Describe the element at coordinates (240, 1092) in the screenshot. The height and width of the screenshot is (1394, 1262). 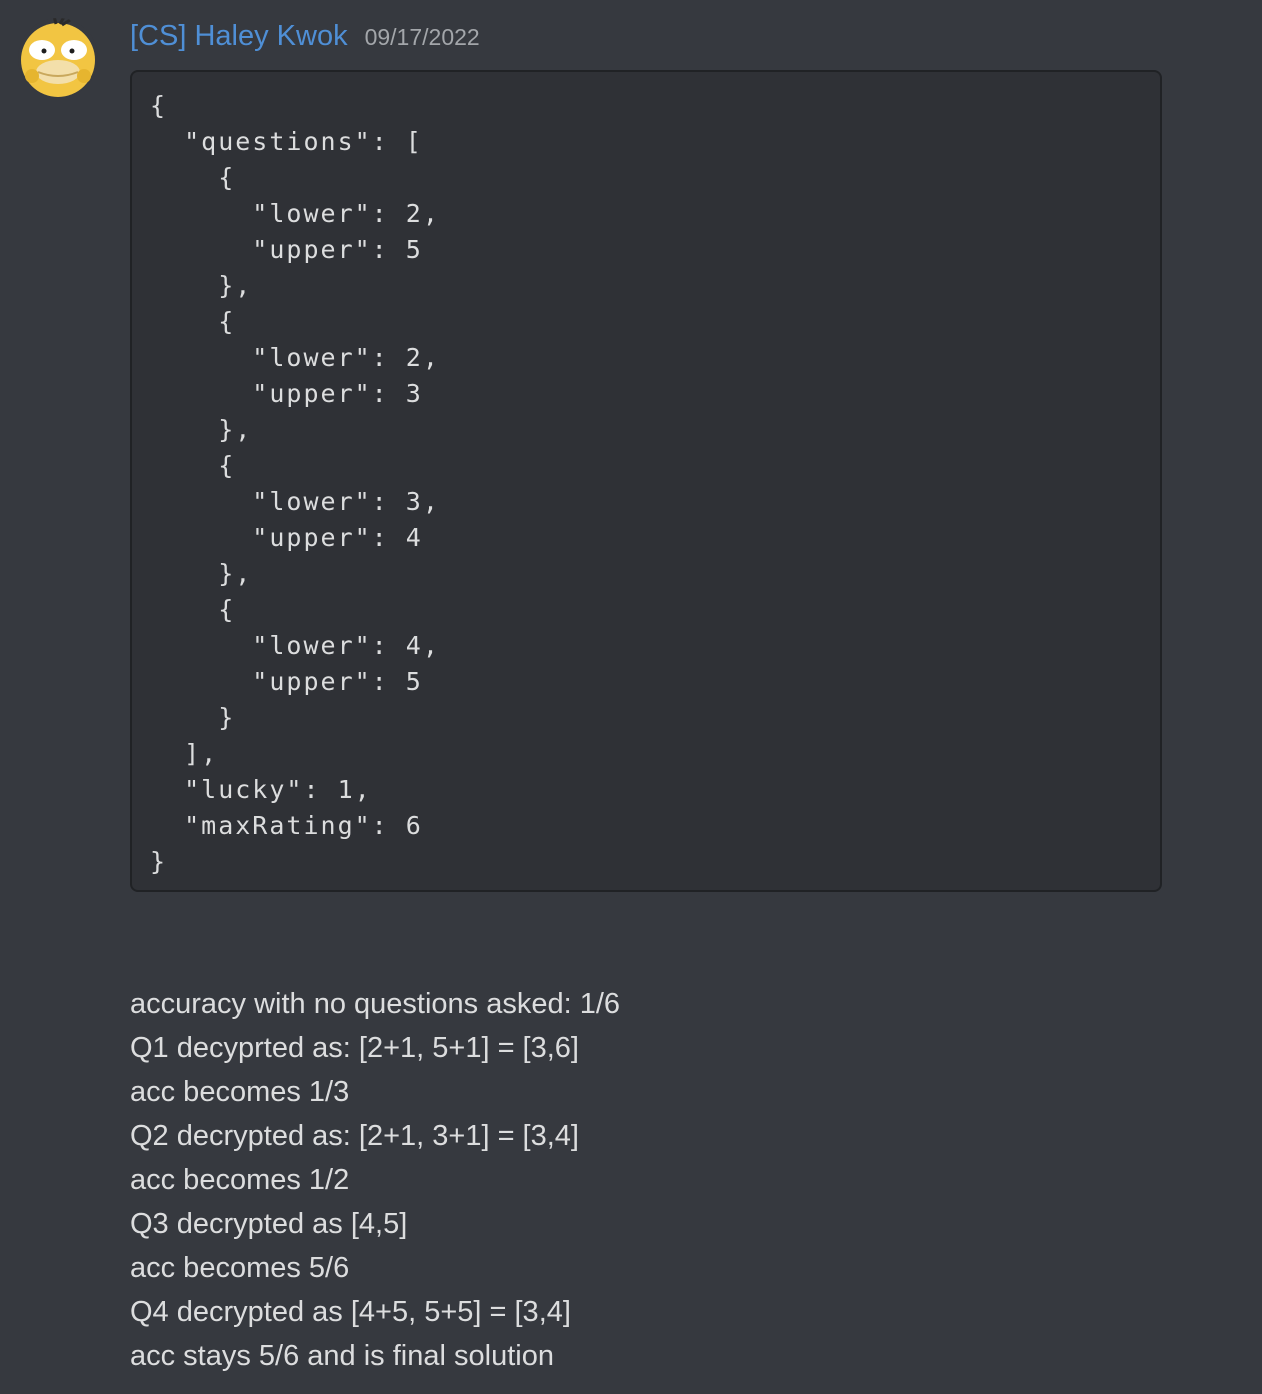
I see `message-line: acc becomes 1/3` at that location.